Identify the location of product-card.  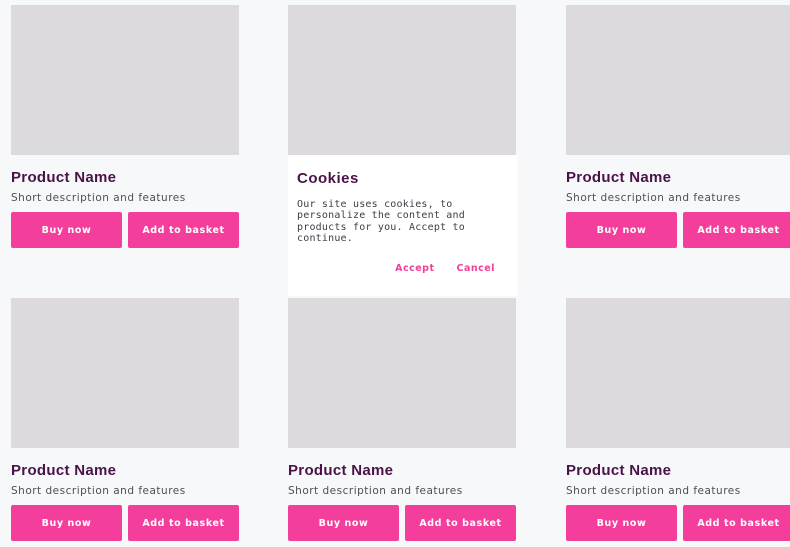
(402, 80).